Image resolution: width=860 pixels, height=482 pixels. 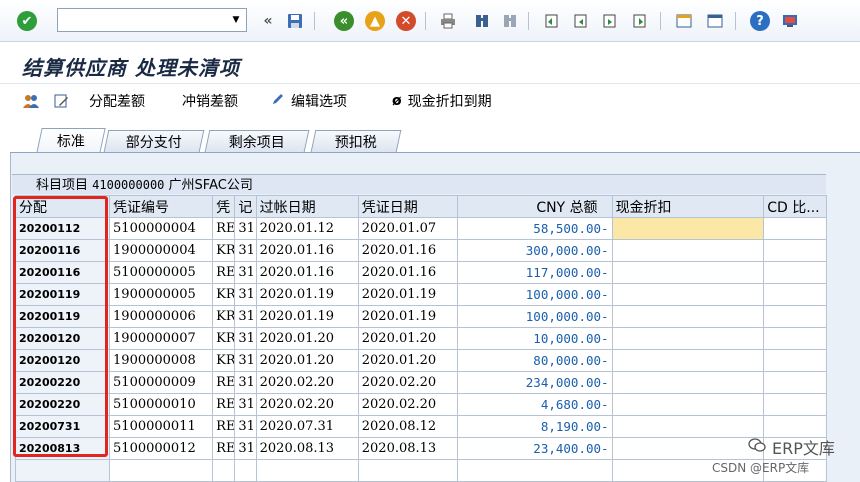 I want to click on account-name: 广州SFAC公司, so click(x=210, y=185).